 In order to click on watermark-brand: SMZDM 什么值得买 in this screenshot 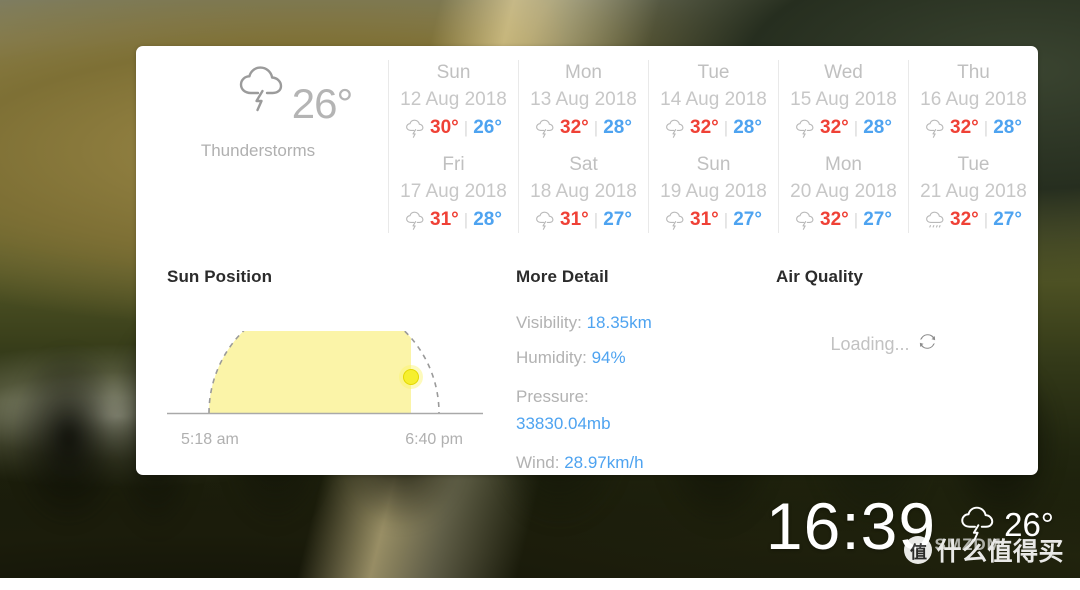, I will do `click(1000, 550)`.